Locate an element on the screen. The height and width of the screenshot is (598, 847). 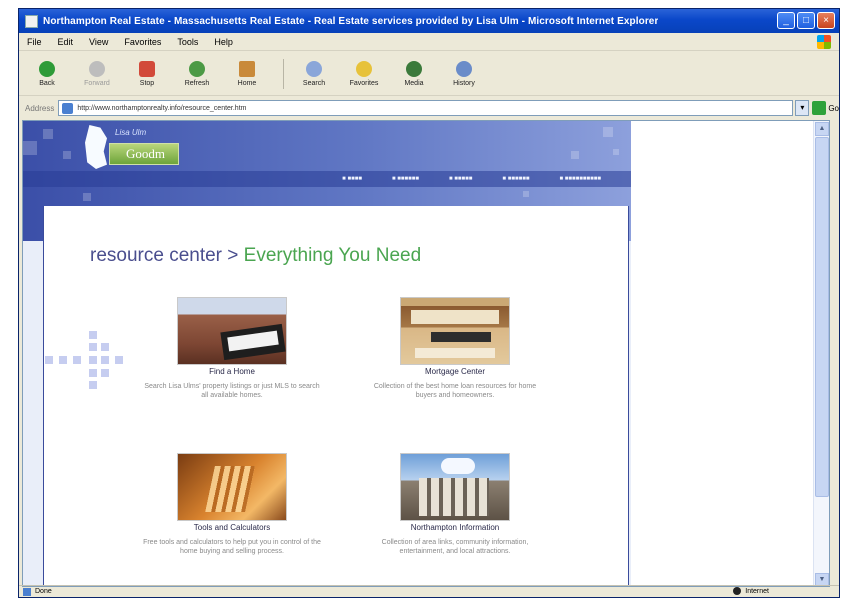
window-controls: _ □ × is located at coordinates (806, 20).